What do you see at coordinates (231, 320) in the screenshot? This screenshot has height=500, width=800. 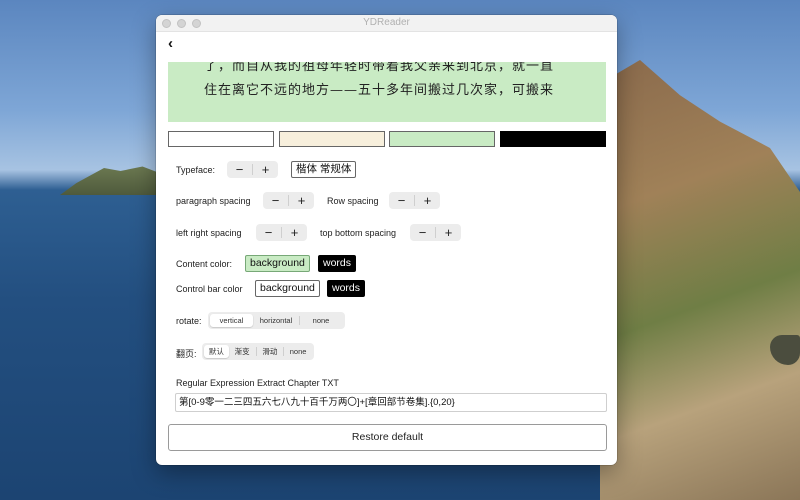 I see `rotate-option-vertical: vertical` at bounding box center [231, 320].